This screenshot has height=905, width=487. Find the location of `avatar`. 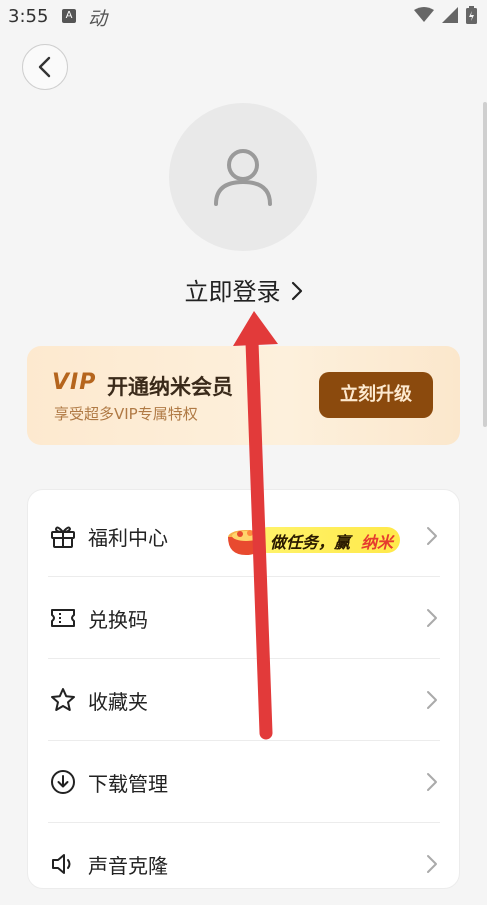

avatar is located at coordinates (243, 177).